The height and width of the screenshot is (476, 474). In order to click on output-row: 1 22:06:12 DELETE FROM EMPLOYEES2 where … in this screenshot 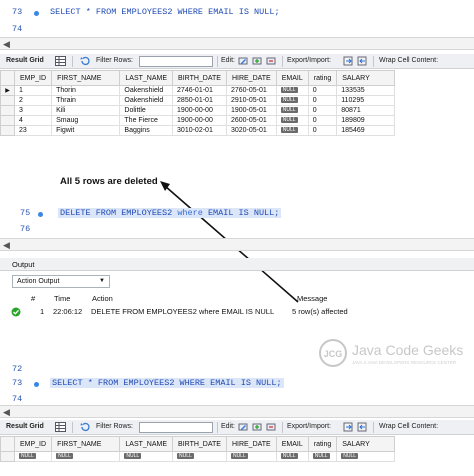, I will do `click(237, 312)`.